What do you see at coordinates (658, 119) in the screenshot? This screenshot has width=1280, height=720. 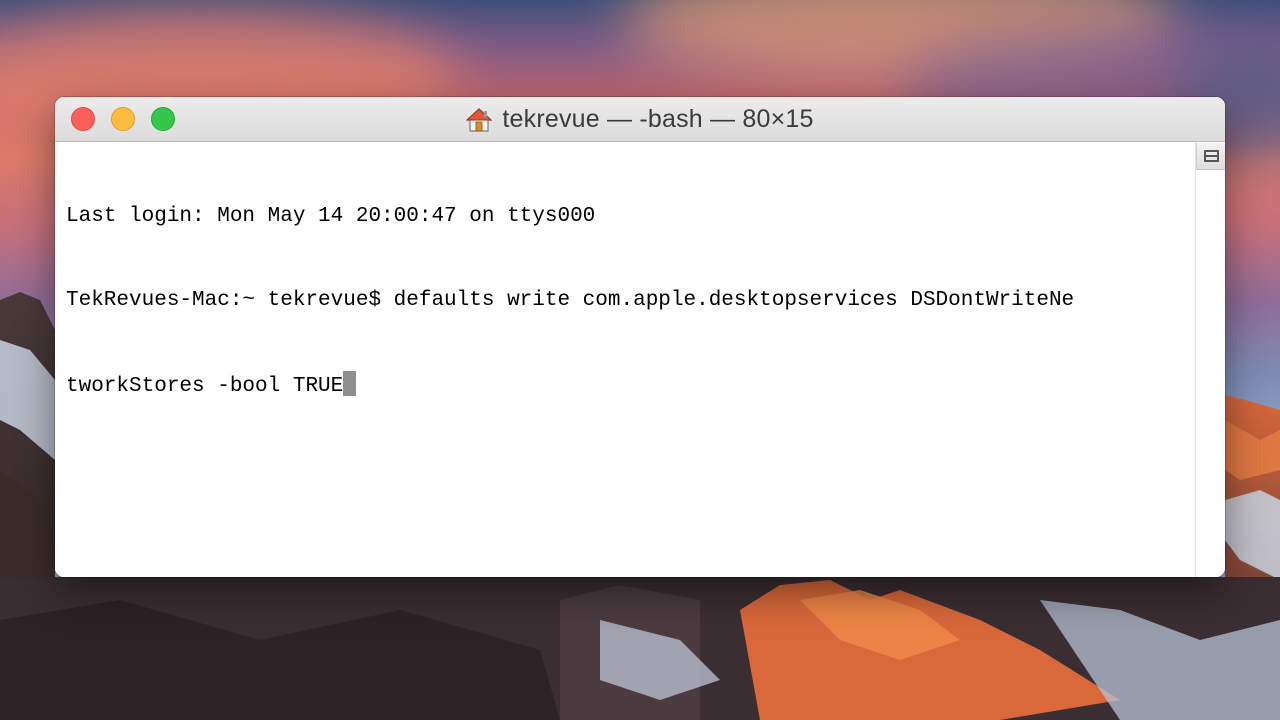 I see `window-title: tekrevue — -bash — 80×15` at bounding box center [658, 119].